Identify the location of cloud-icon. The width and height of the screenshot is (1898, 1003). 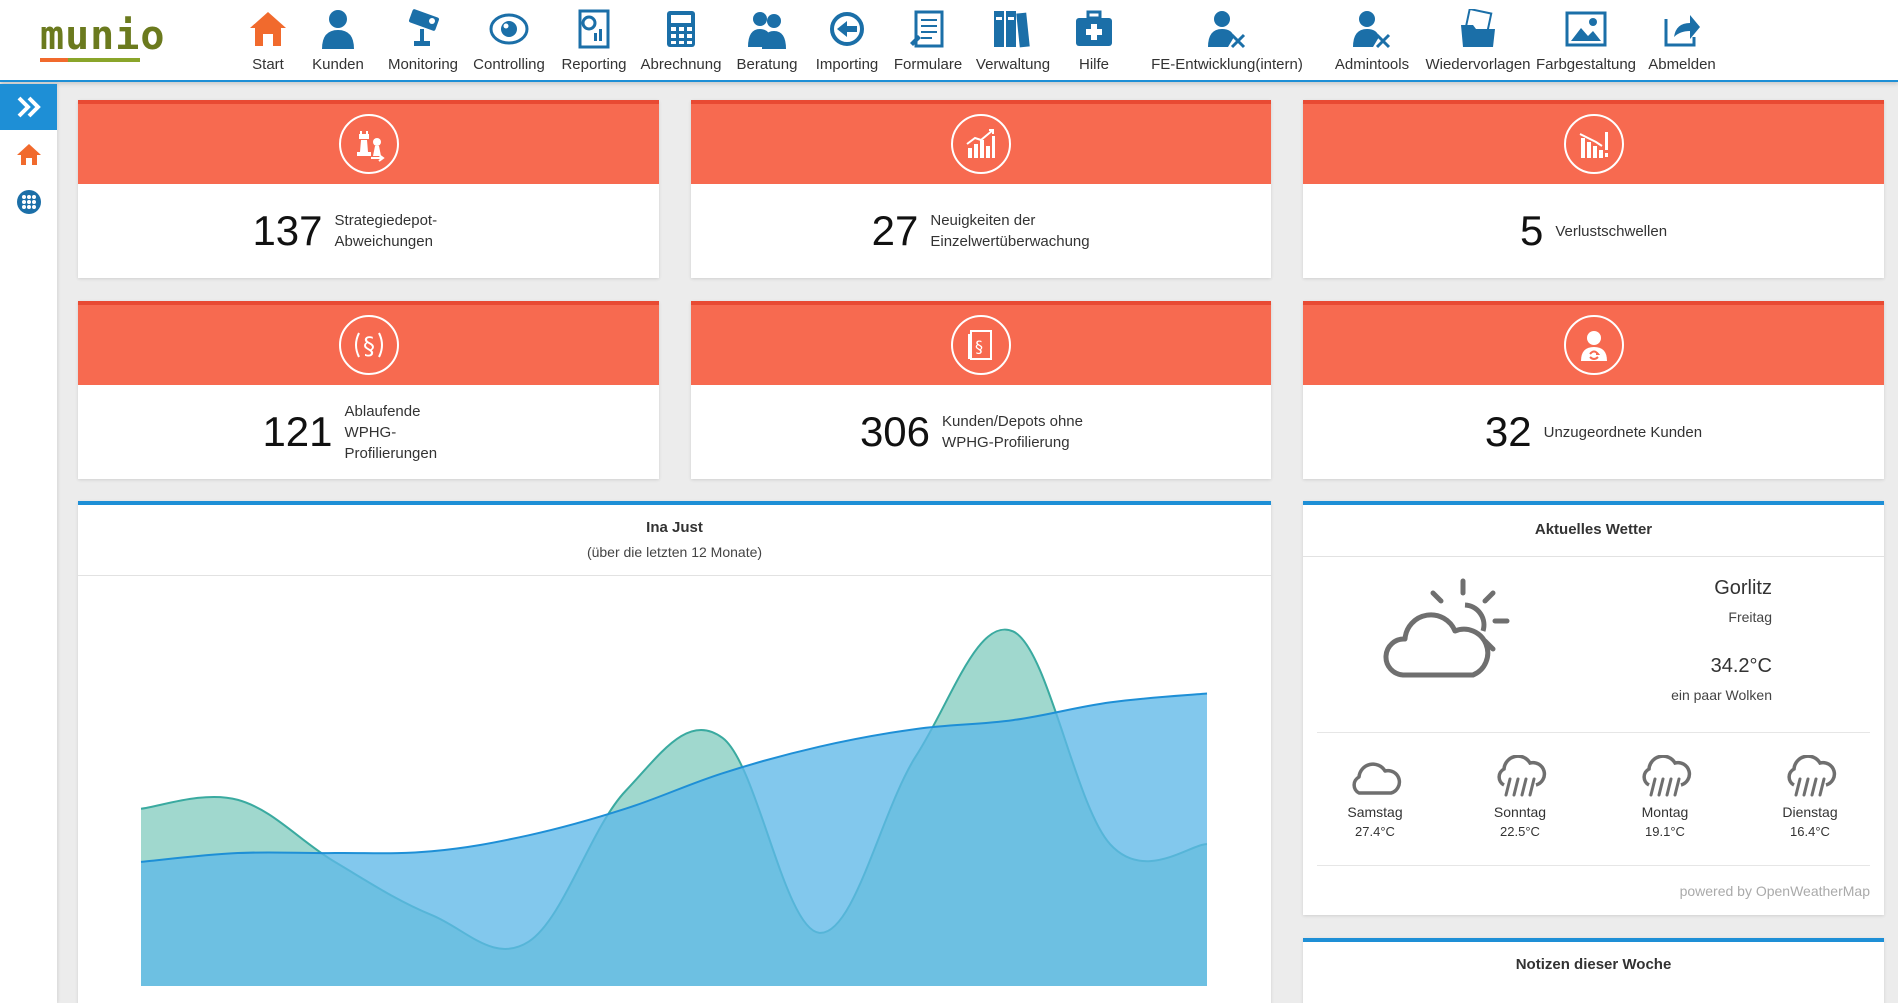
(1377, 778).